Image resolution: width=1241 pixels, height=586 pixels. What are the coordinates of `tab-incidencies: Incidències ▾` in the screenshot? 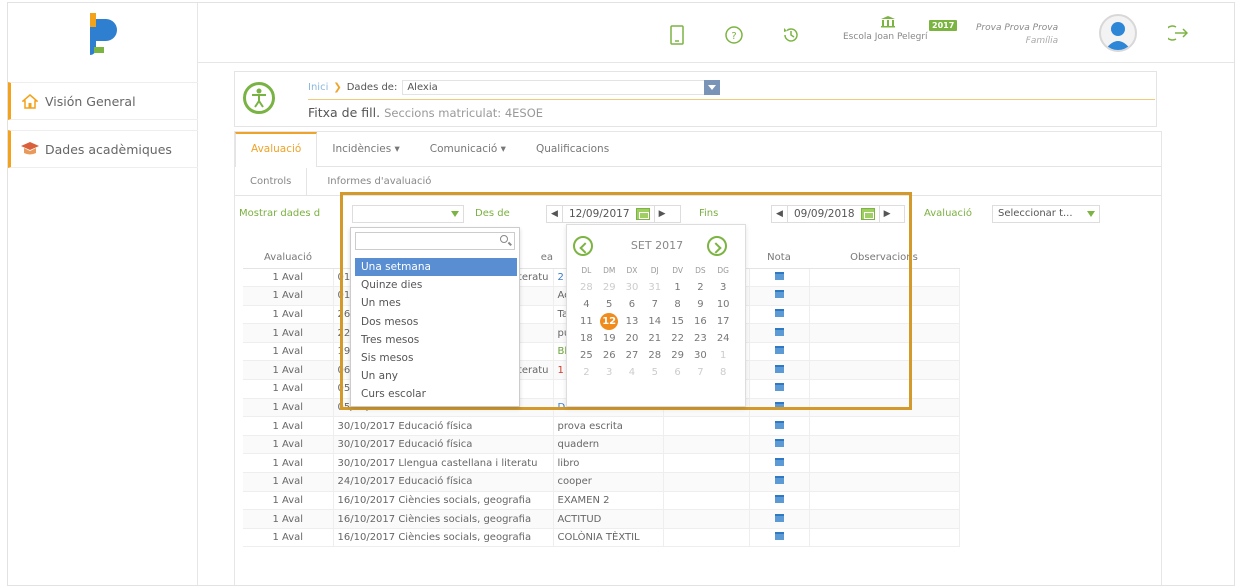 It's located at (365, 149).